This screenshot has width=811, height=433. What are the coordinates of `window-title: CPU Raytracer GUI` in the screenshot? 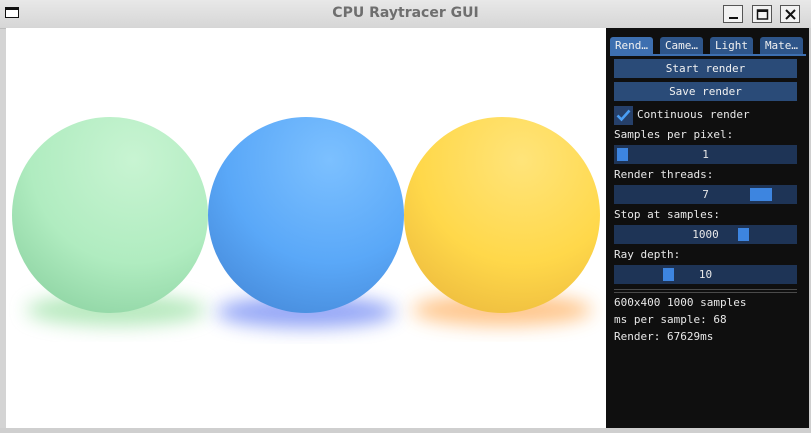 It's located at (405, 13).